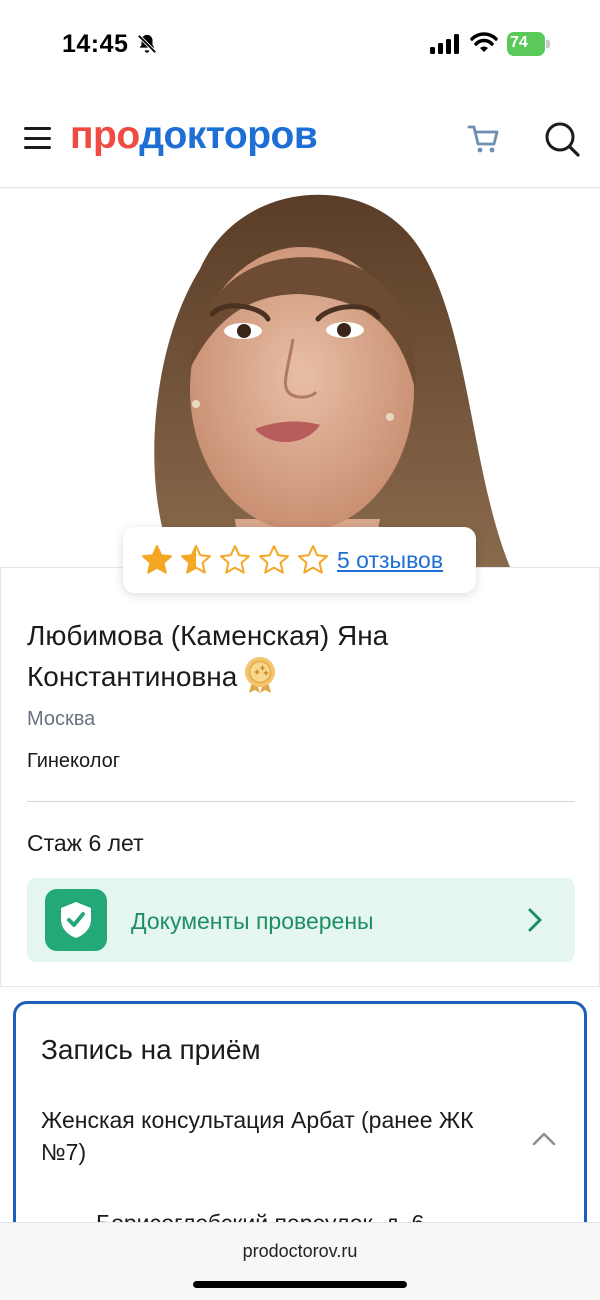  I want to click on star-half-icon, so click(196, 559).